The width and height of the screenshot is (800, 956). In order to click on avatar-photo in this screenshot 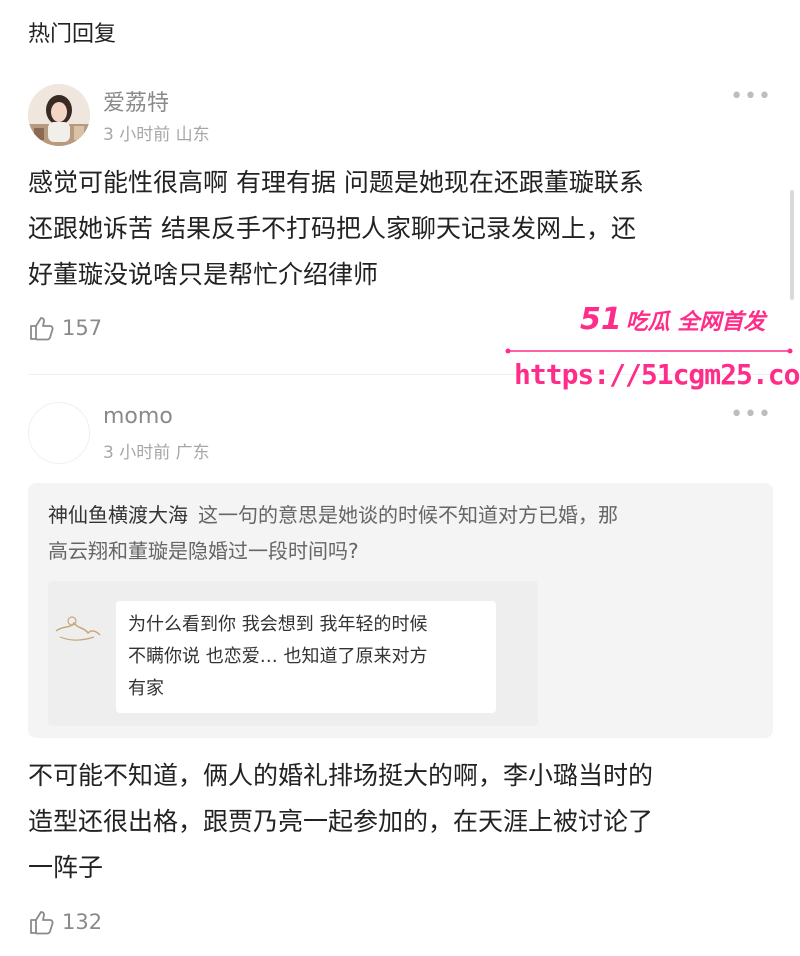, I will do `click(59, 115)`.